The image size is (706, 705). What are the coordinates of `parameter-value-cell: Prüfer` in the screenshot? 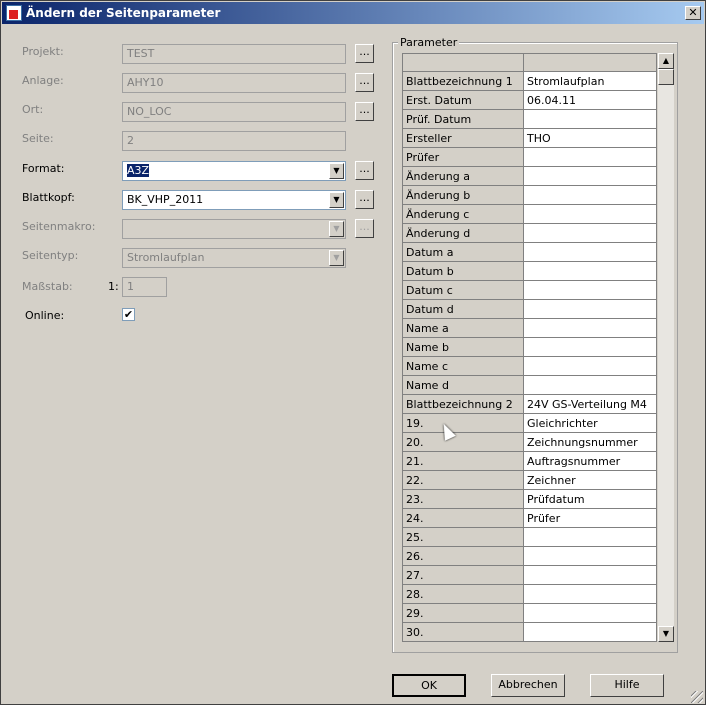 It's located at (590, 518).